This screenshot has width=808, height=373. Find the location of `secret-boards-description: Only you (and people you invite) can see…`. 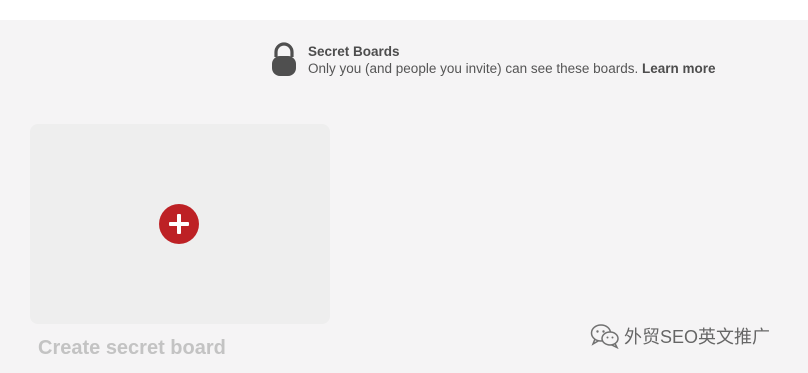

secret-boards-description: Only you (and people you invite) can see… is located at coordinates (512, 68).